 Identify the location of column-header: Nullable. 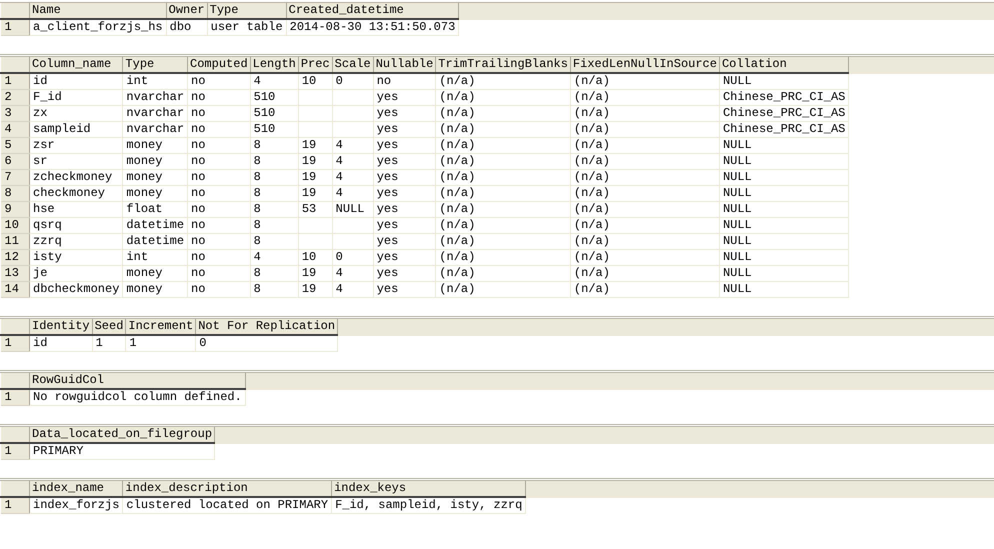
(404, 65).